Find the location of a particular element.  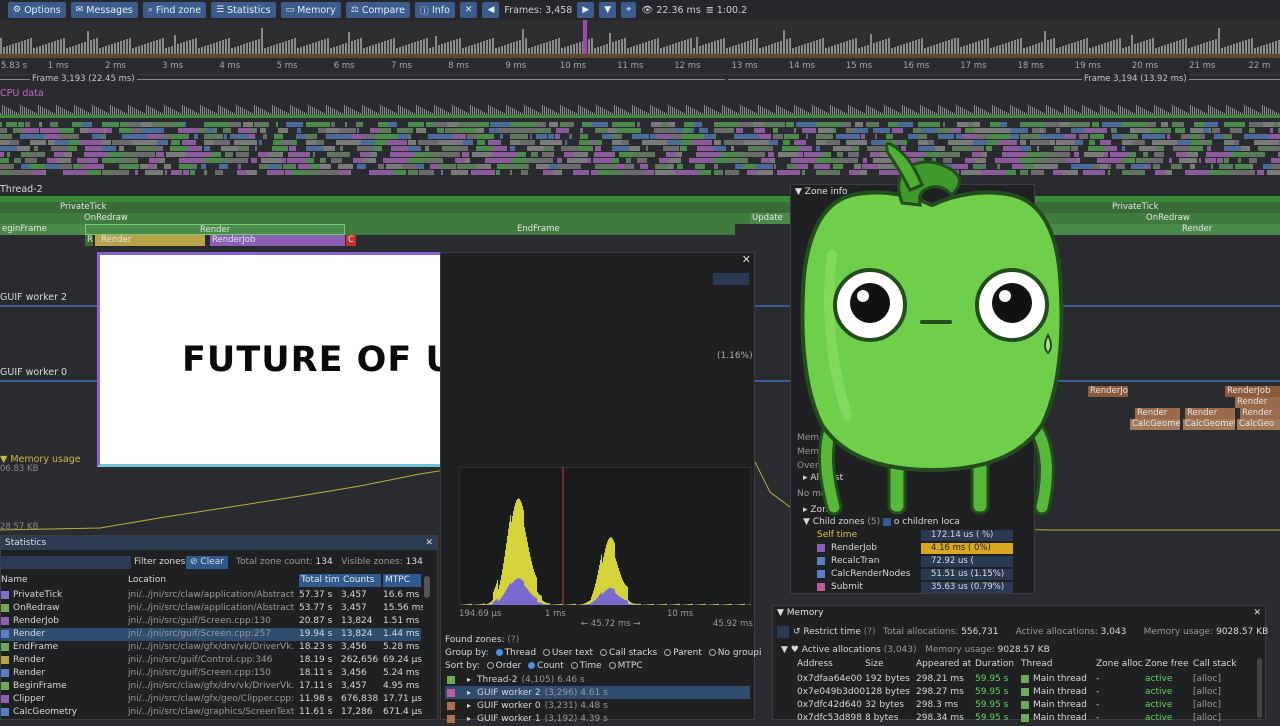

col-total-time: Total tim is located at coordinates (320, 580).